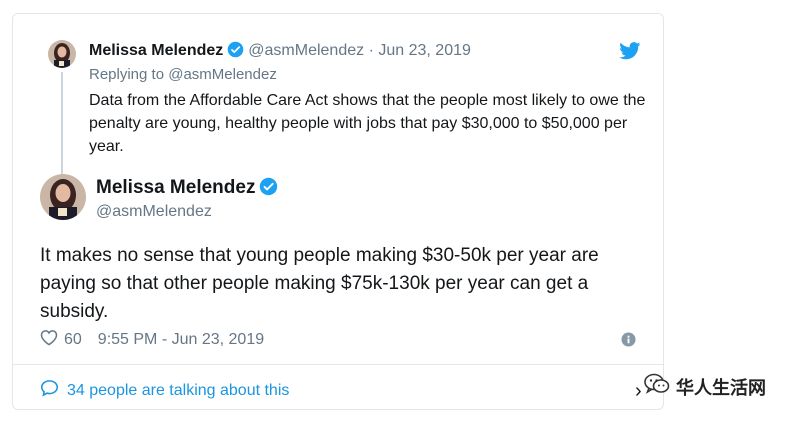 Image resolution: width=801 pixels, height=422 pixels. Describe the element at coordinates (181, 340) in the screenshot. I see `tweet-timestamp: 9:55 PM - Jun 23, 2019` at that location.